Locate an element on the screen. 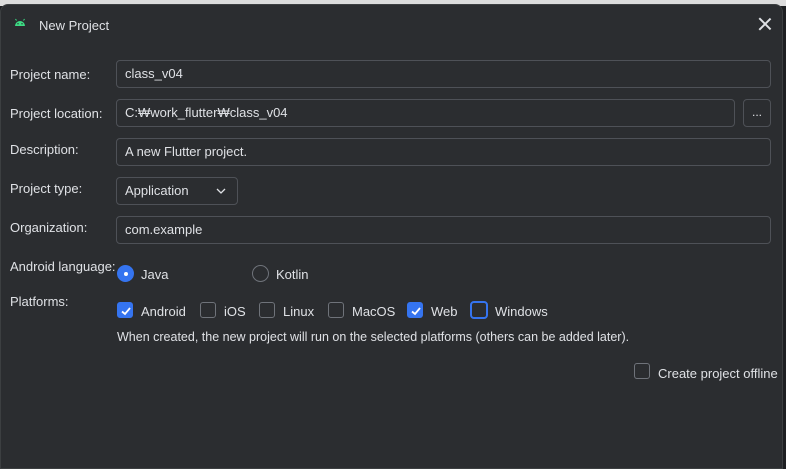  platform-ios-label: iOS is located at coordinates (235, 311).